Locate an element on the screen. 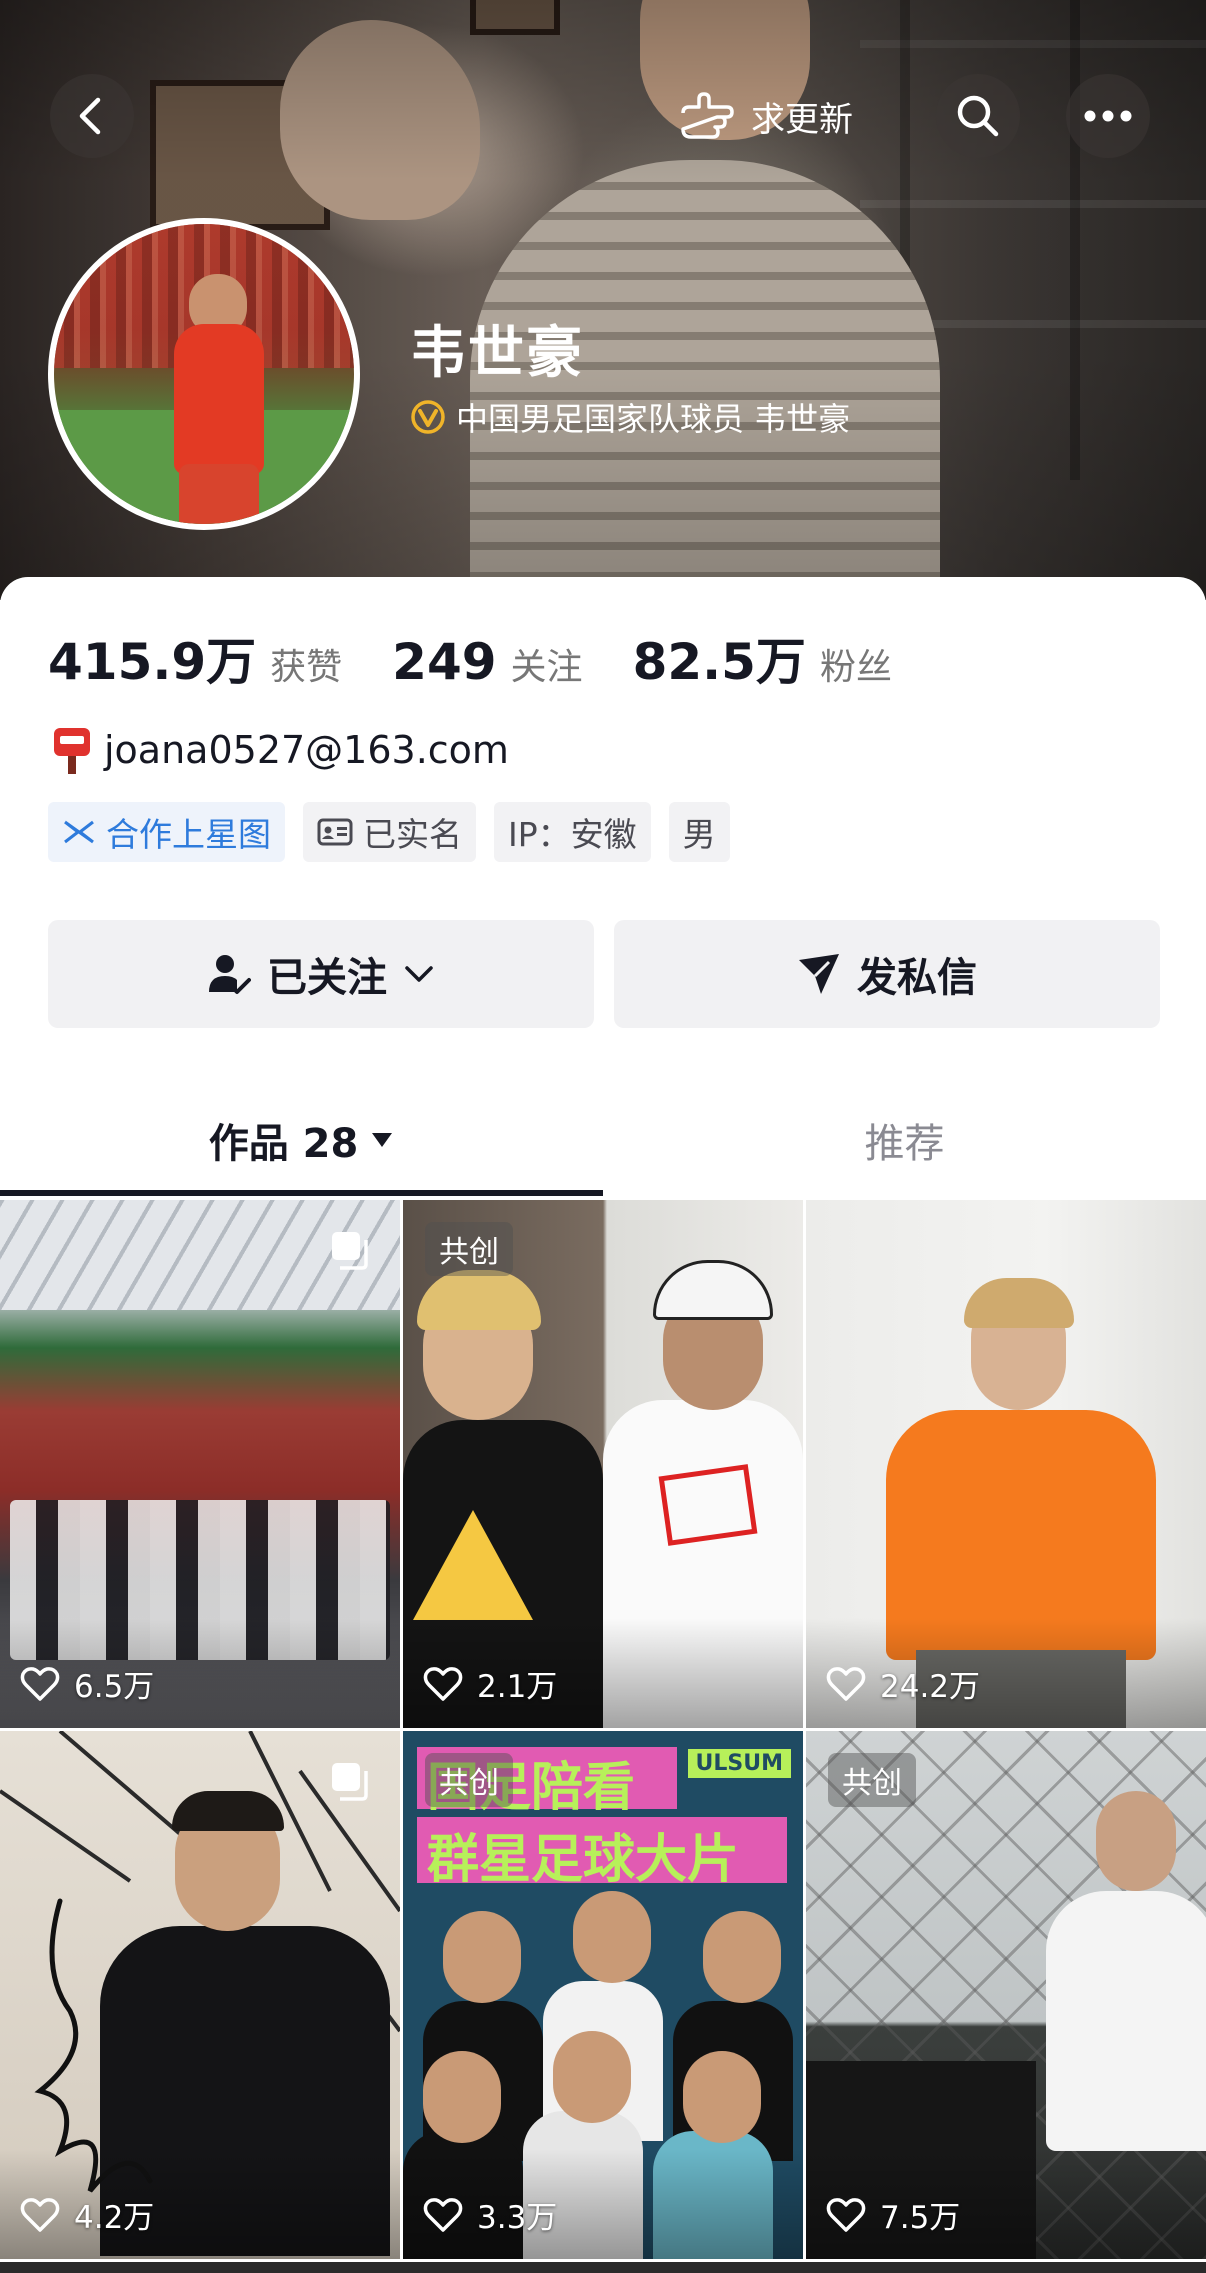 The width and height of the screenshot is (1206, 2273). verification-row: 中国男足国家队球员 韦世豪 is located at coordinates (630, 417).